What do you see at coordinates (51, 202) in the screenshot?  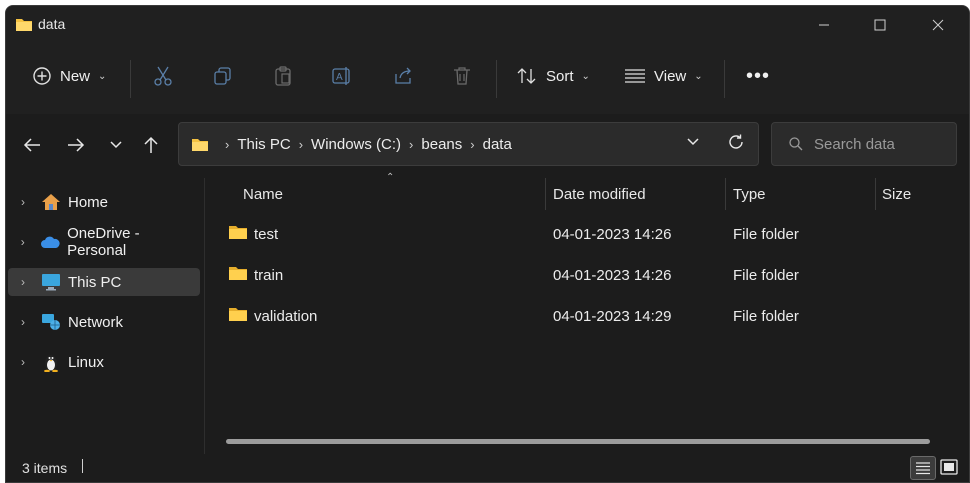 I see `home-icon` at bounding box center [51, 202].